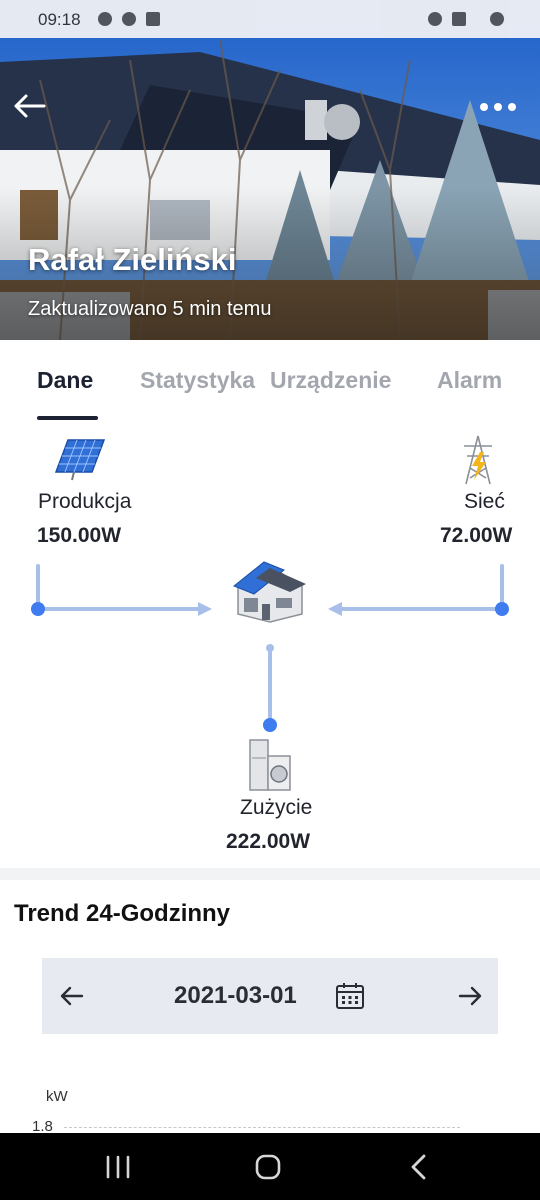 The height and width of the screenshot is (1200, 540). I want to click on calendar-icon, so click(350, 996).